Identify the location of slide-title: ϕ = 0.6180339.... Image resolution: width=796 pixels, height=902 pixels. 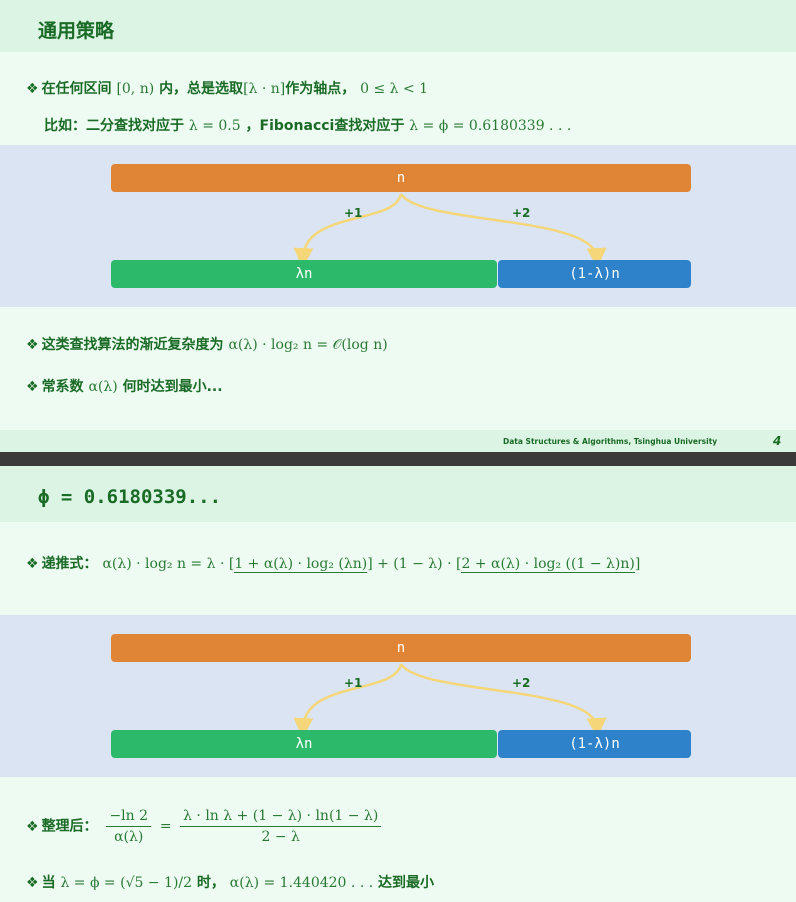
(130, 497).